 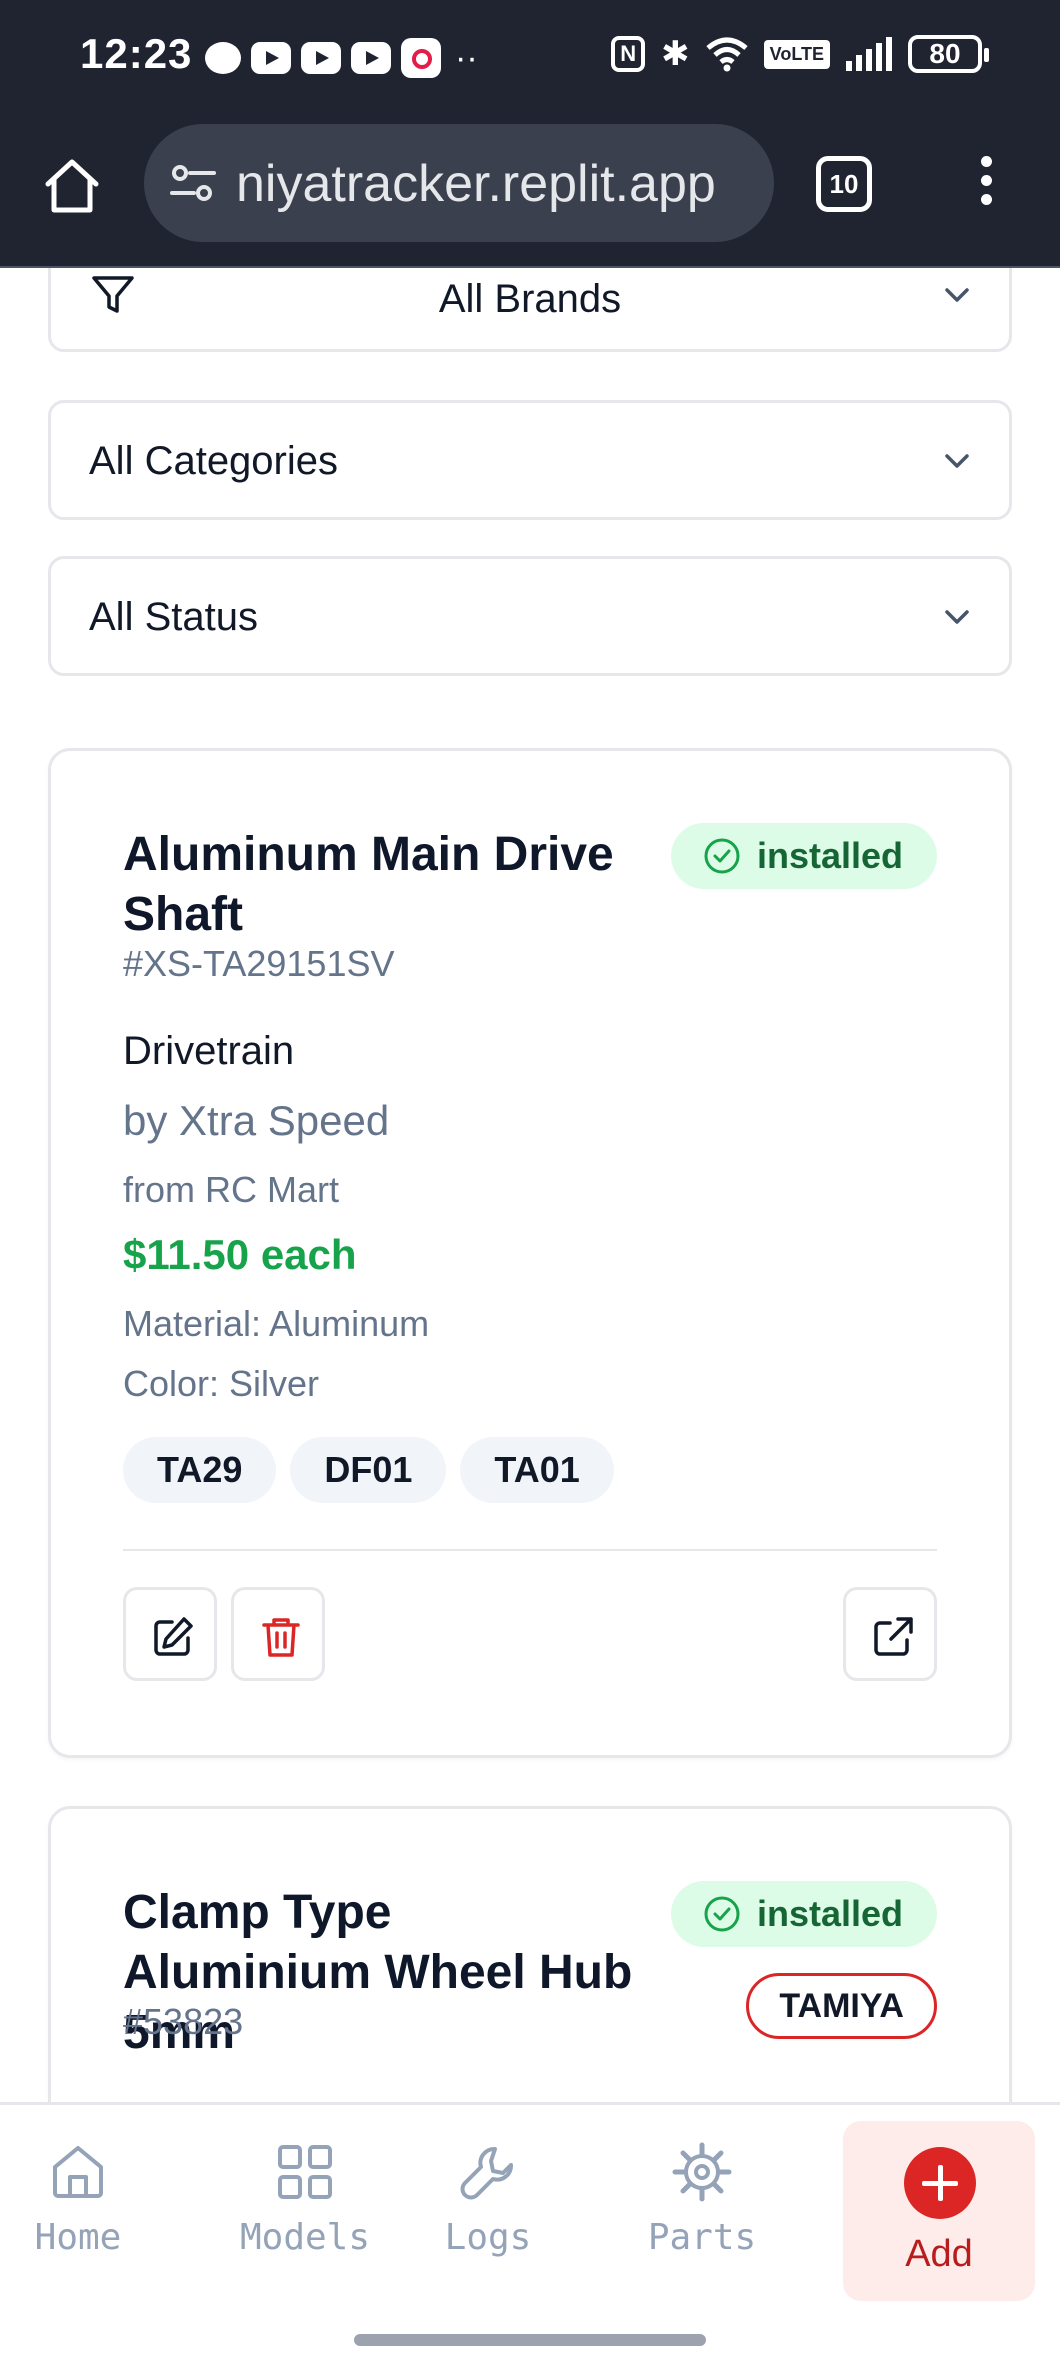 What do you see at coordinates (675, 54) in the screenshot?
I see `bluetooth-icon: ✱` at bounding box center [675, 54].